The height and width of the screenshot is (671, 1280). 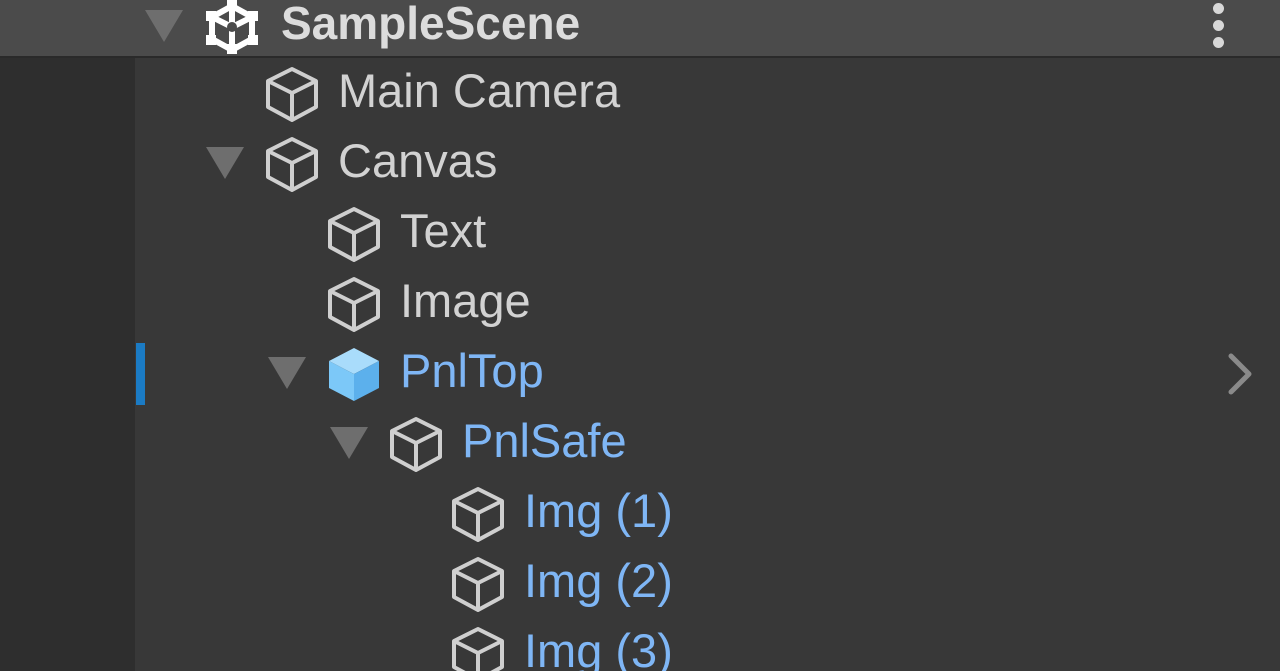 I want to click on hierarchy-item-label: Main Camera, so click(x=479, y=90).